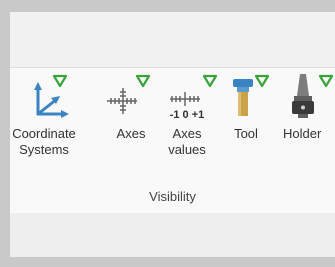 The image size is (335, 267). Describe the element at coordinates (187, 149) in the screenshot. I see `axes-values-label-line2: values` at that location.